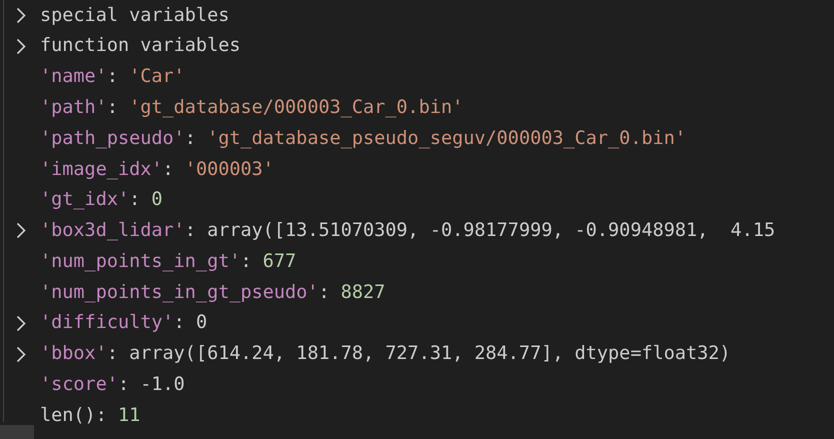  I want to click on variable-value: array([614.24, 181.78, 727.31, 284.77], dtype=float32), so click(430, 354).